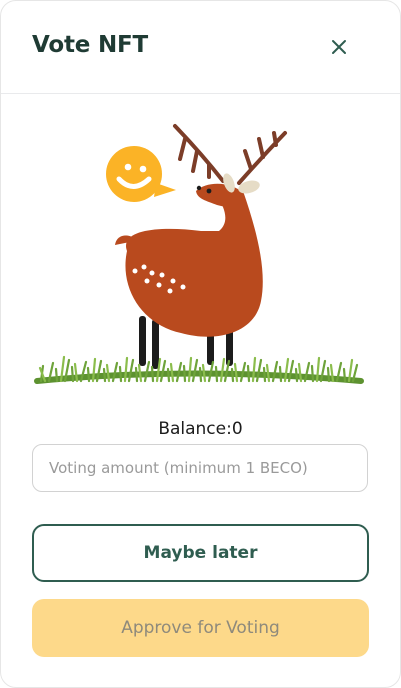 The height and width of the screenshot is (688, 401). I want to click on voting-amount-input, so click(200, 468).